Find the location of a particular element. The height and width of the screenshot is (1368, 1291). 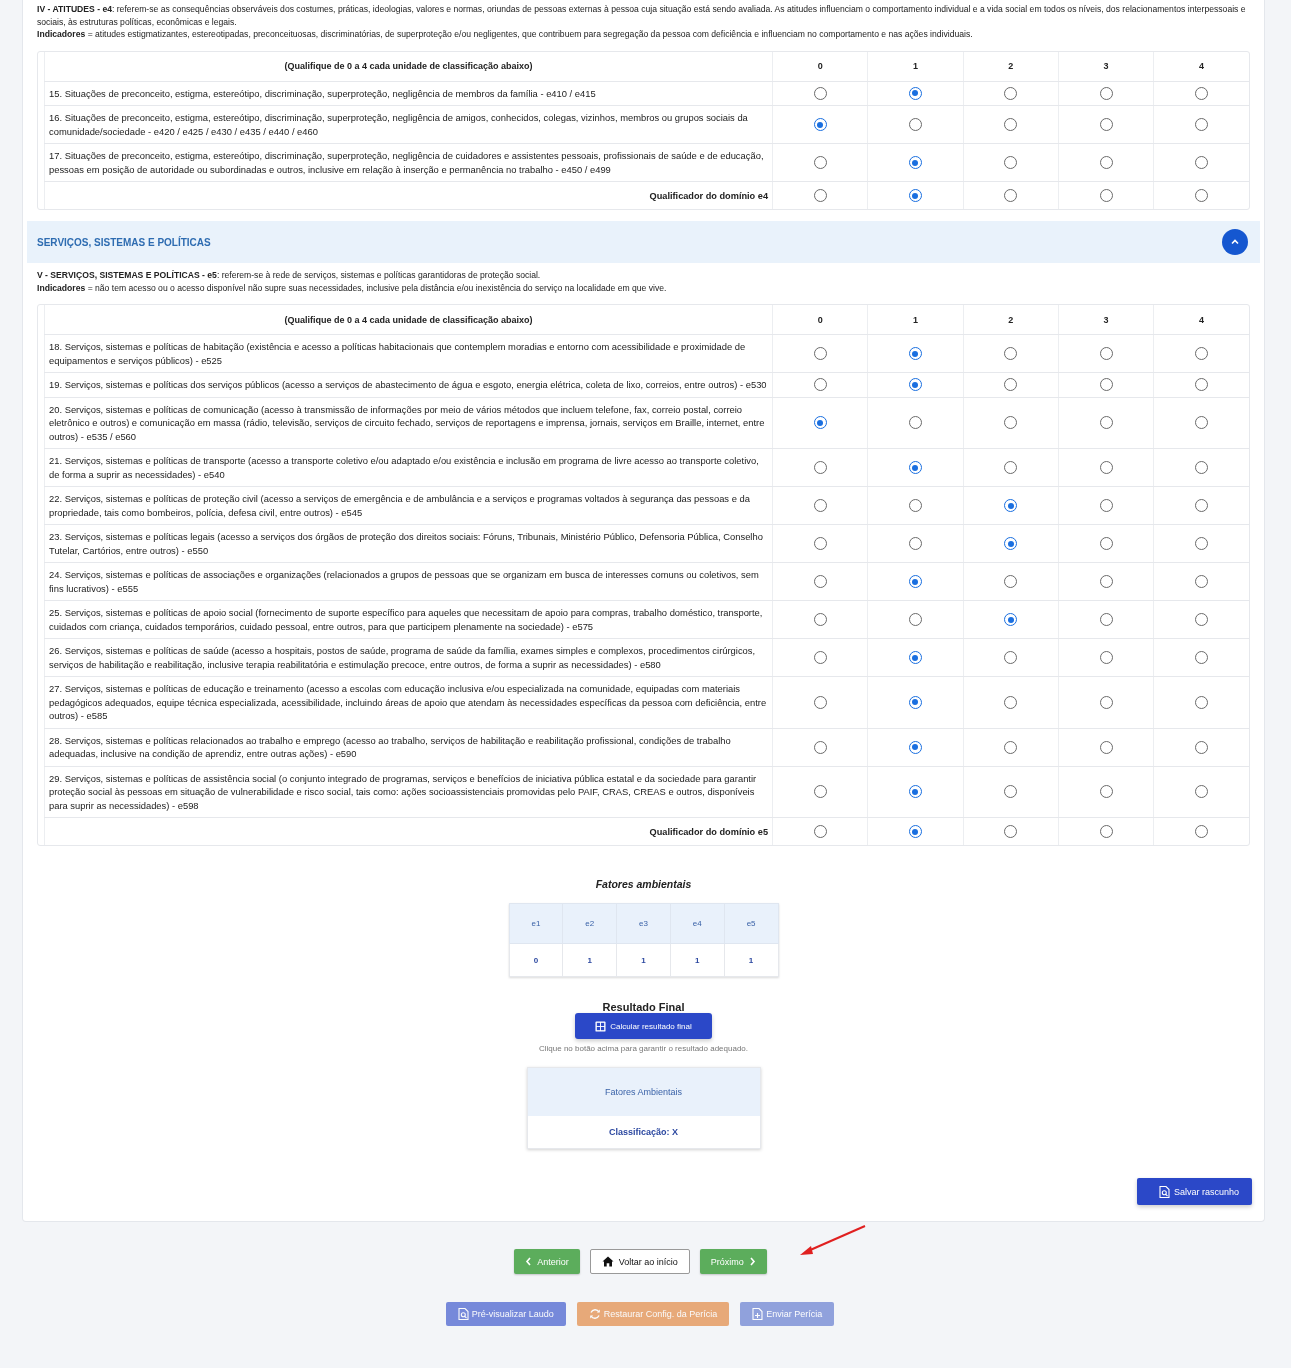

chevron-icon is located at coordinates (1235, 242).